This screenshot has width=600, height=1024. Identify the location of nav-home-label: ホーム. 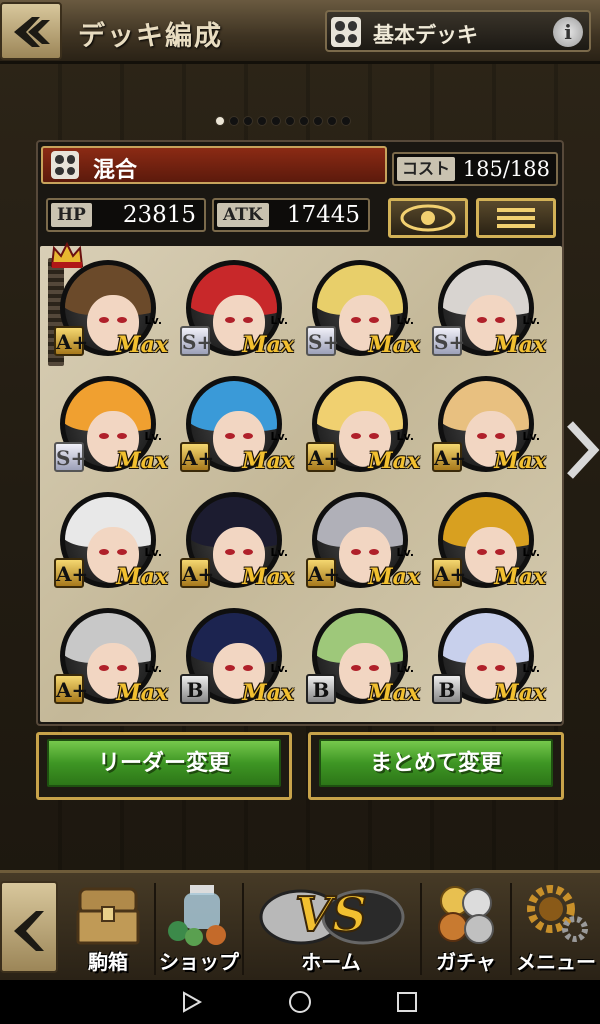
(331, 962).